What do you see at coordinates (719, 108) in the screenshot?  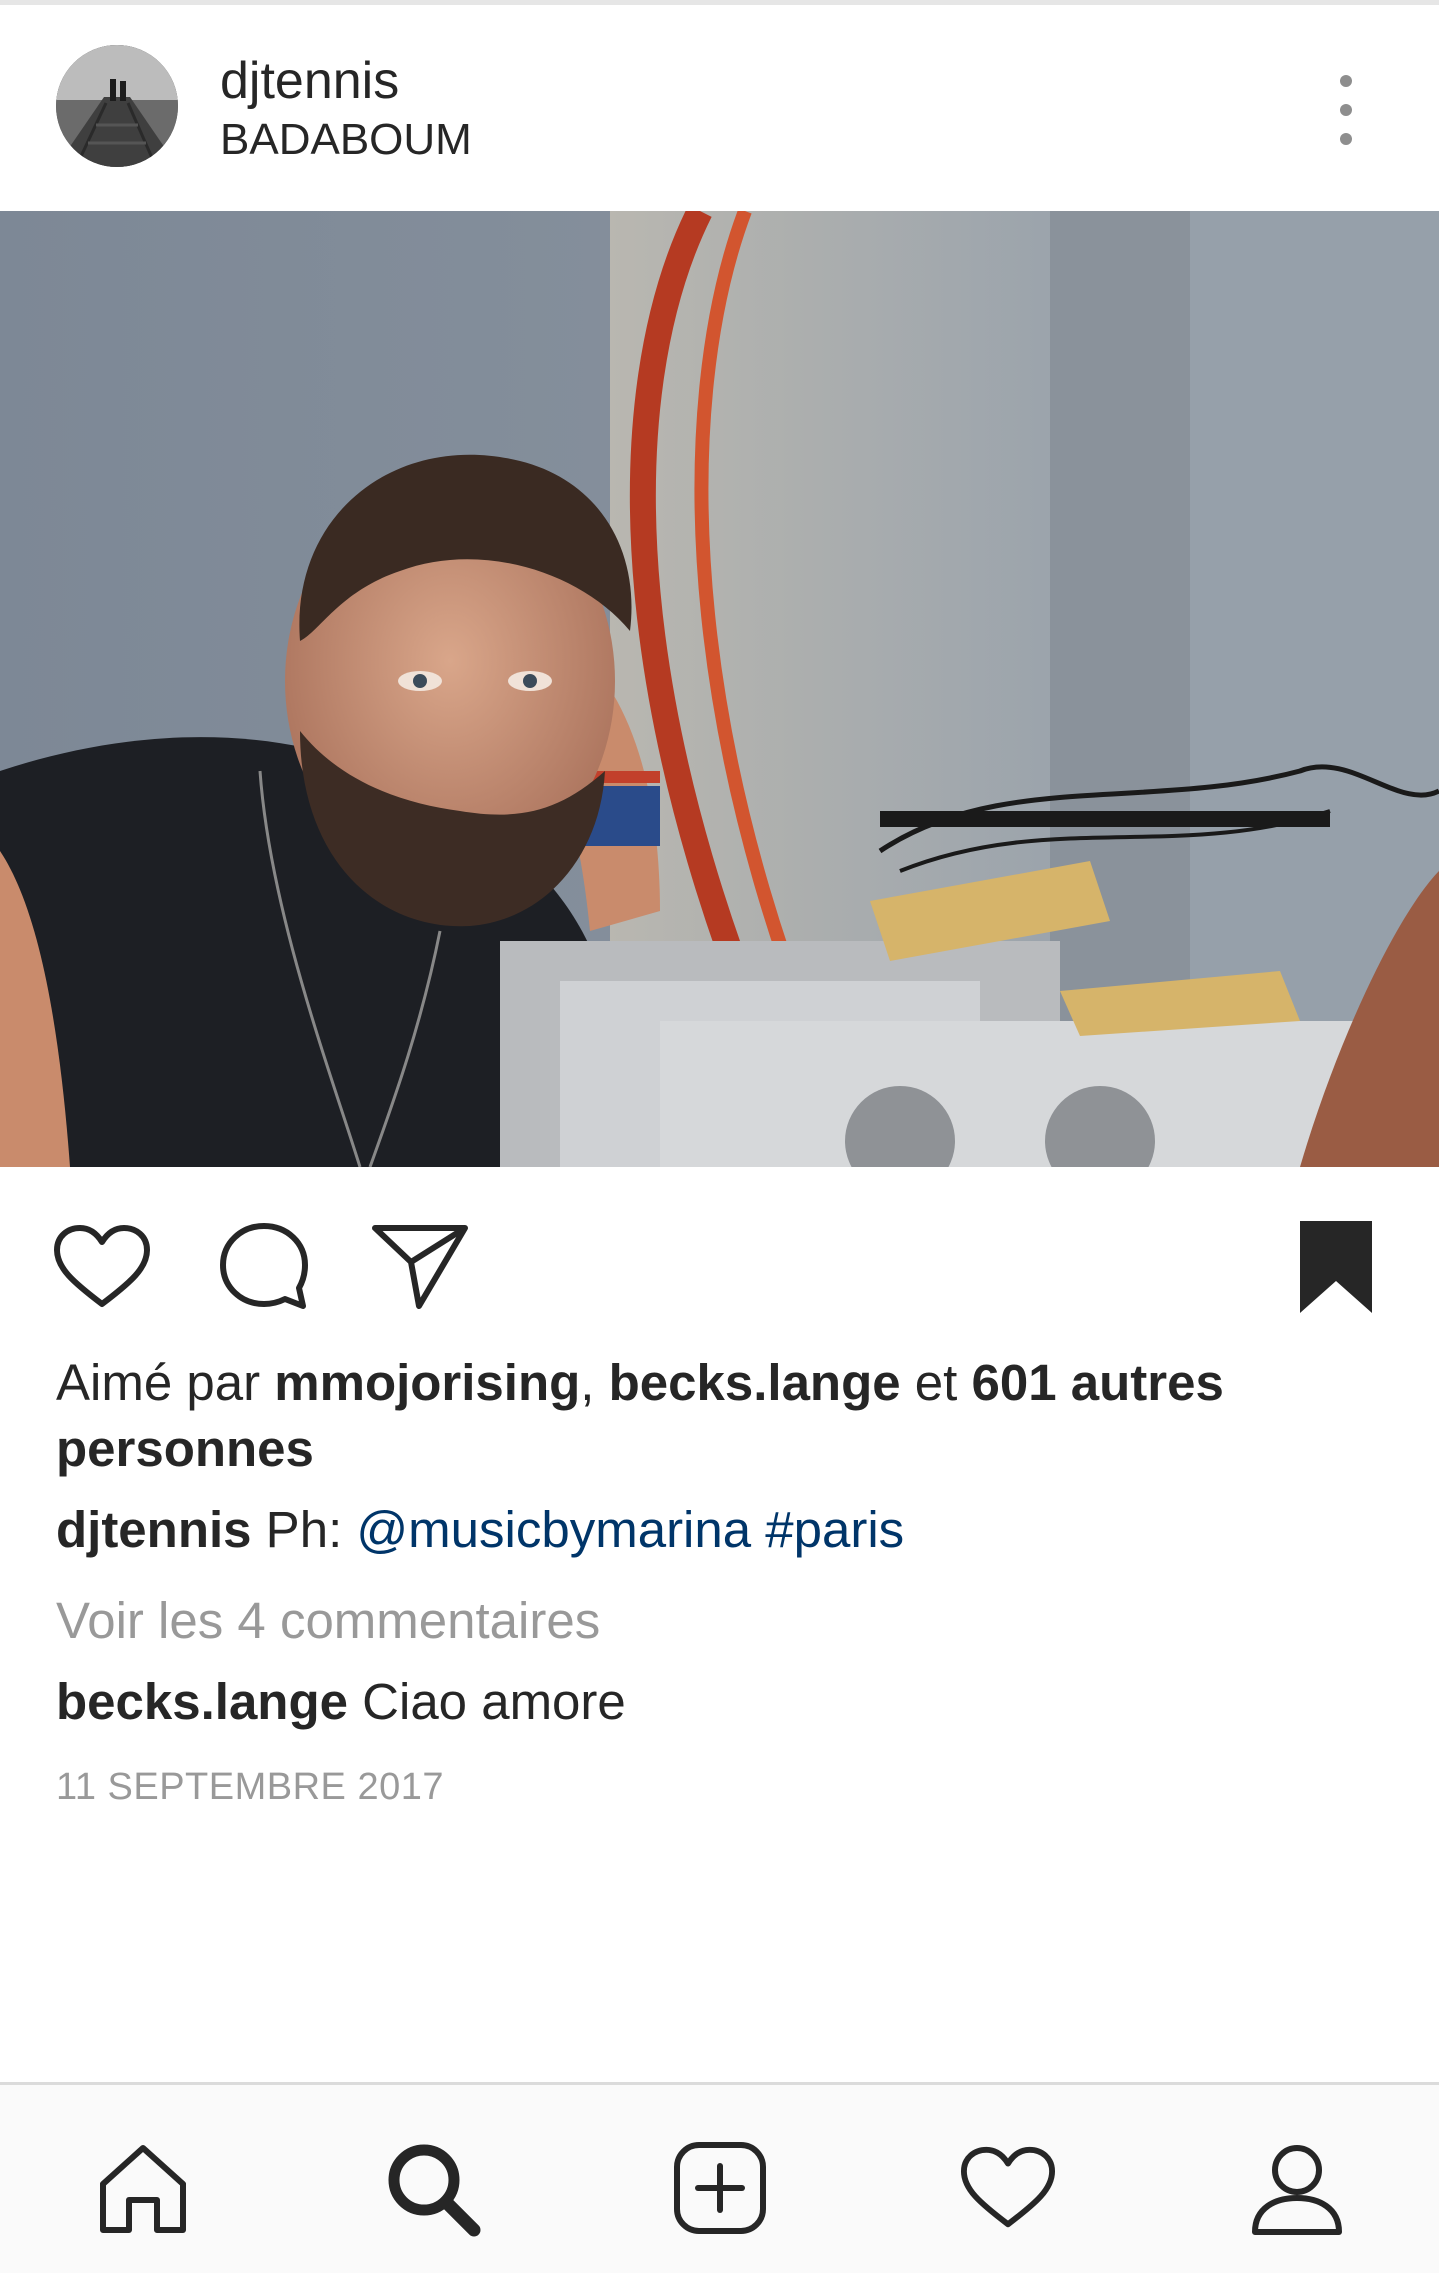 I see `post-header: djtennis BADABOUM` at bounding box center [719, 108].